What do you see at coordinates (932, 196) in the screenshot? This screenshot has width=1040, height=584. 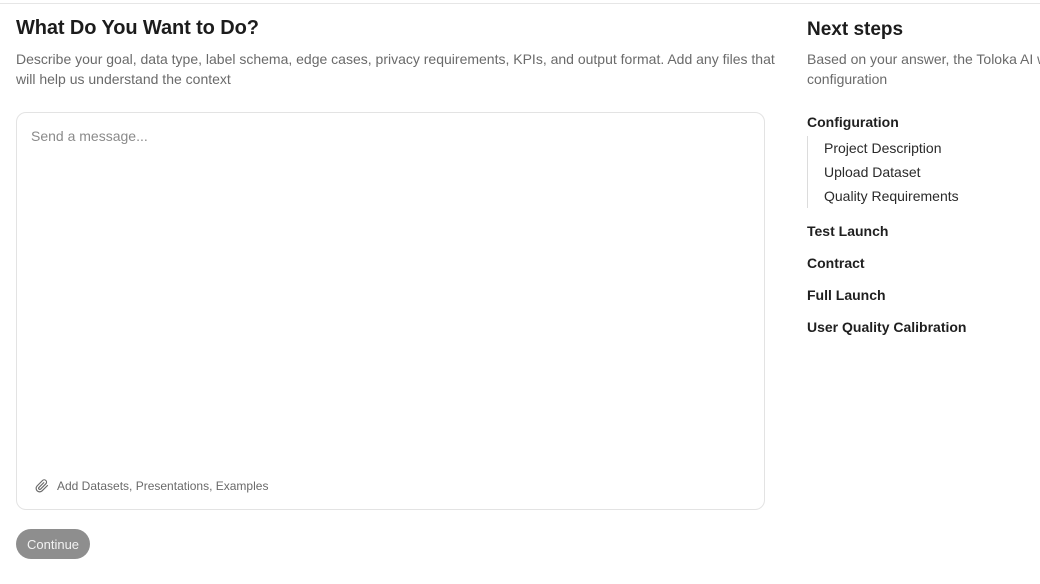 I see `substep-quality-requirements: Quality Requirements` at bounding box center [932, 196].